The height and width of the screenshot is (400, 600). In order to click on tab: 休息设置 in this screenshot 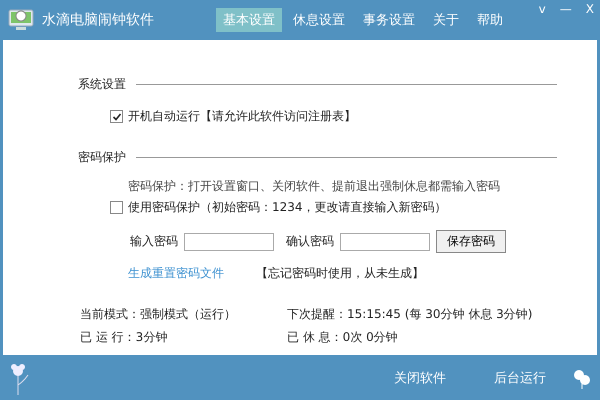, I will do `click(319, 20)`.